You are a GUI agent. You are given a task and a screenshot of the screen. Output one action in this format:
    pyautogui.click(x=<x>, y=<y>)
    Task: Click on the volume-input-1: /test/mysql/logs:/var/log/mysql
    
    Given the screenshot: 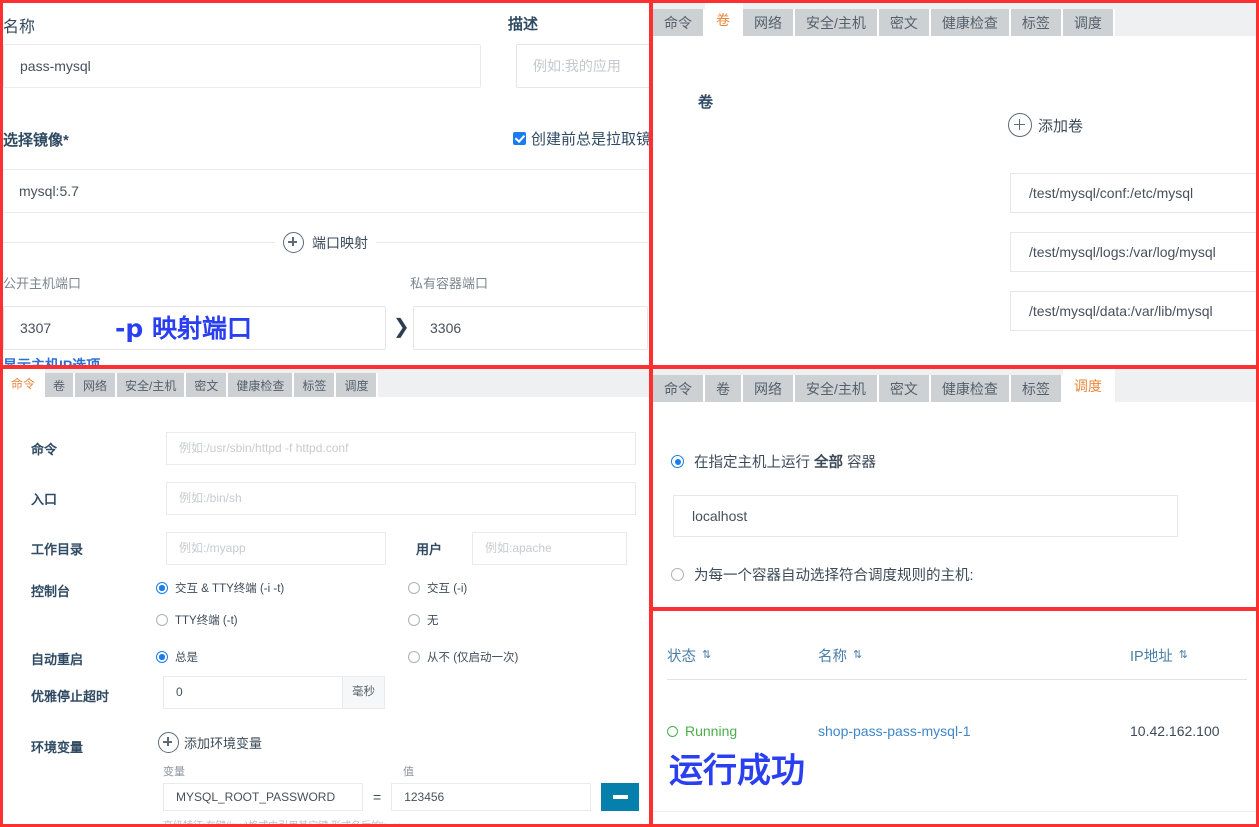 What is the action you would take?
    pyautogui.click(x=1133, y=252)
    